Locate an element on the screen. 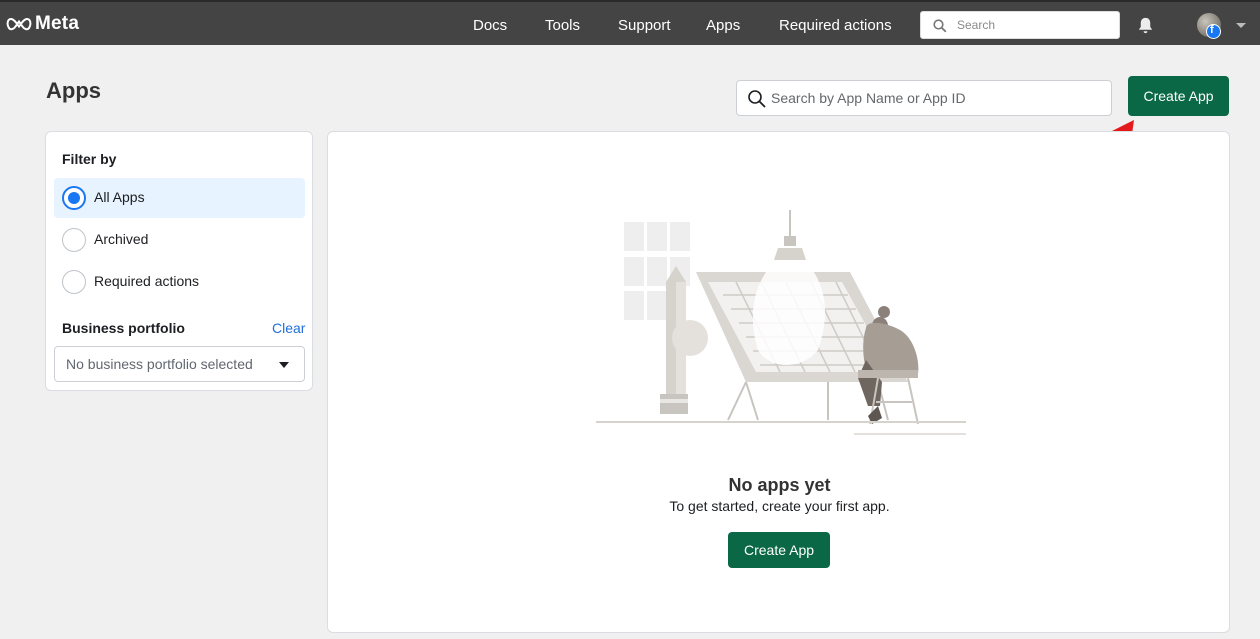  business-portfolio-select-value: No business portfolio selected is located at coordinates (159, 364).